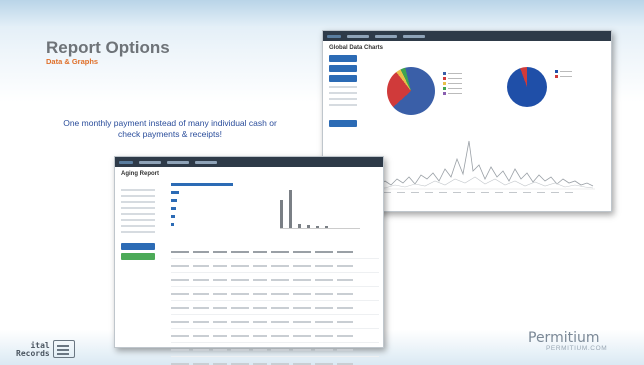 This screenshot has width=644, height=365. I want to click on pie-chart-right, so click(527, 87).